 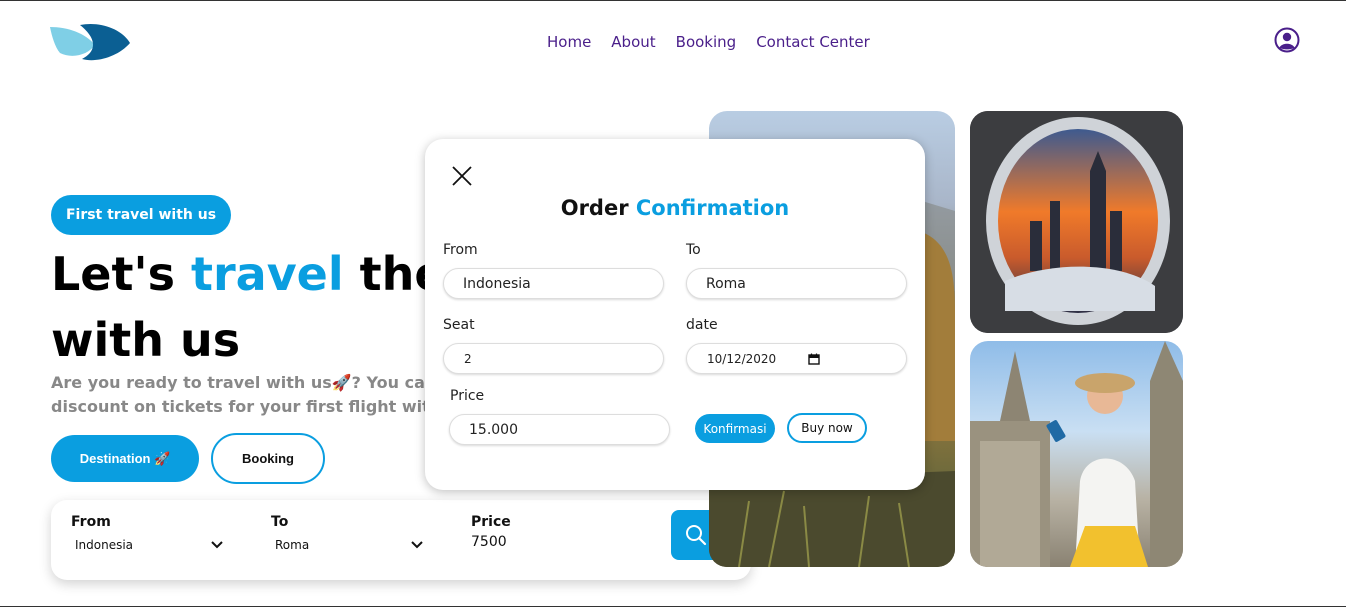 I want to click on search-from-label: From, so click(x=91, y=522).